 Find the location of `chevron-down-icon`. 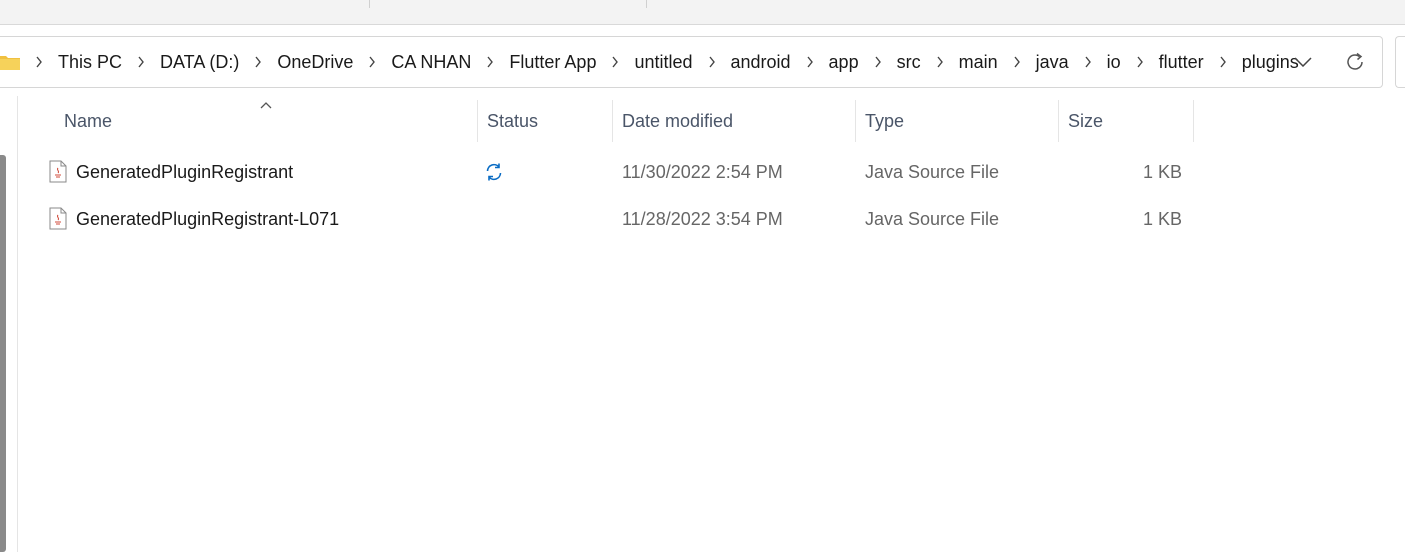

chevron-down-icon is located at coordinates (1303, 62).